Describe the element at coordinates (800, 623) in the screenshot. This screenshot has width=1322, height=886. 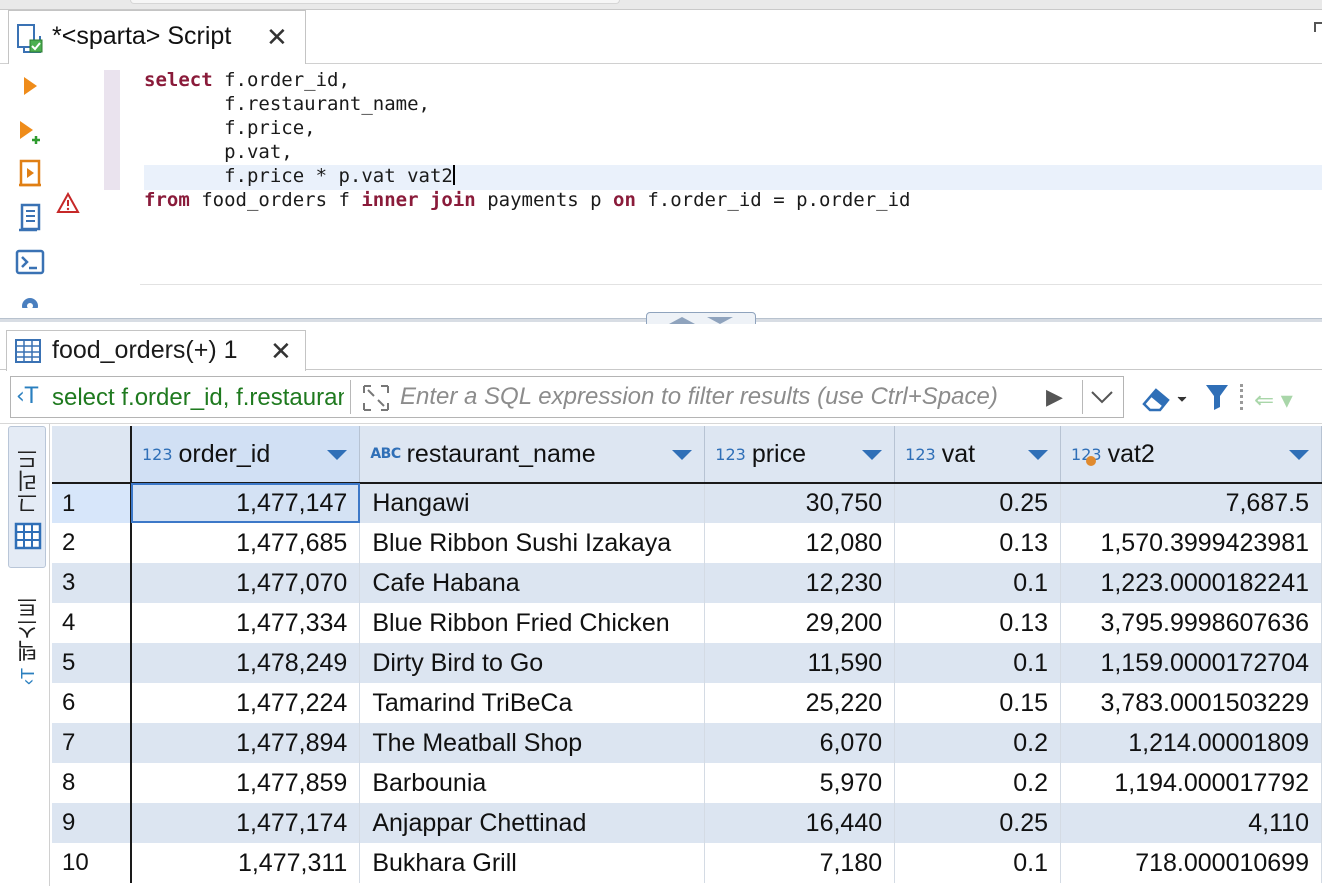
I see `cell-price: 29,200` at that location.